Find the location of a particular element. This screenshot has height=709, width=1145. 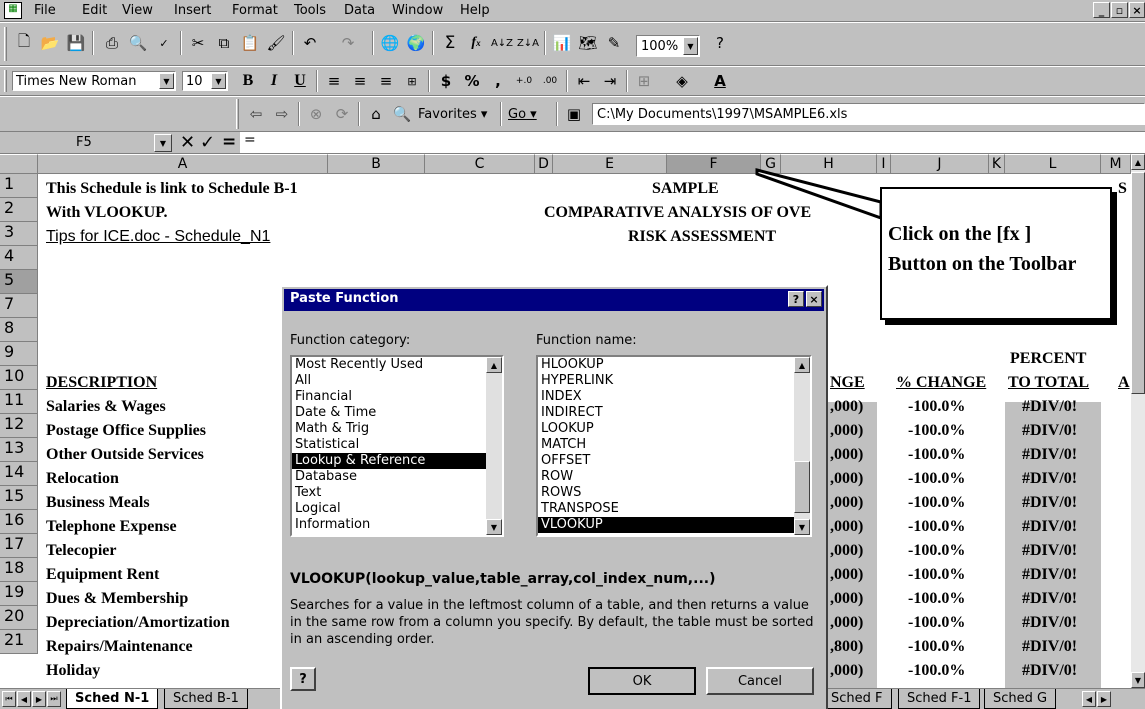

name-box: F5 ▼ is located at coordinates (118, 143).